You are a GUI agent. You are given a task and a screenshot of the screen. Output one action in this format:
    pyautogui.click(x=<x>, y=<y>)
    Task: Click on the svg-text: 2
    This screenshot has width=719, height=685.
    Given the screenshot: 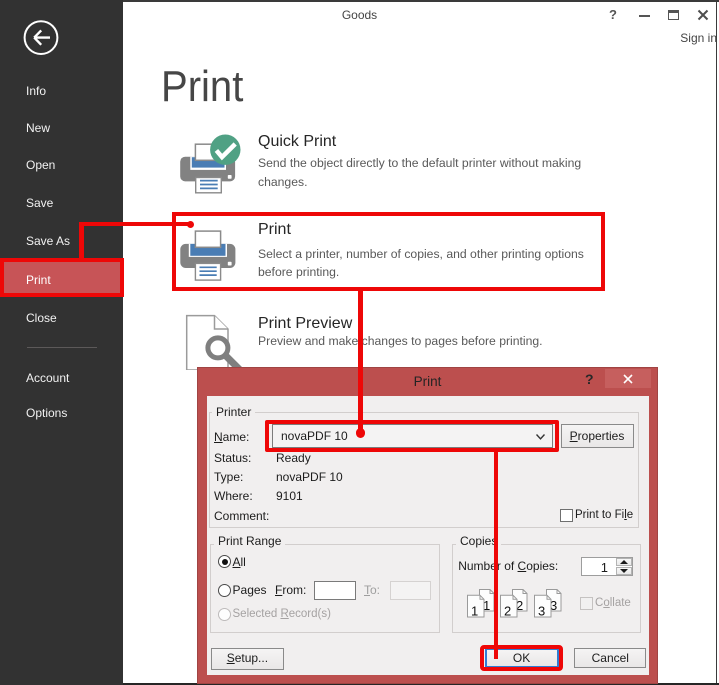 What is the action you would take?
    pyautogui.click(x=507, y=611)
    